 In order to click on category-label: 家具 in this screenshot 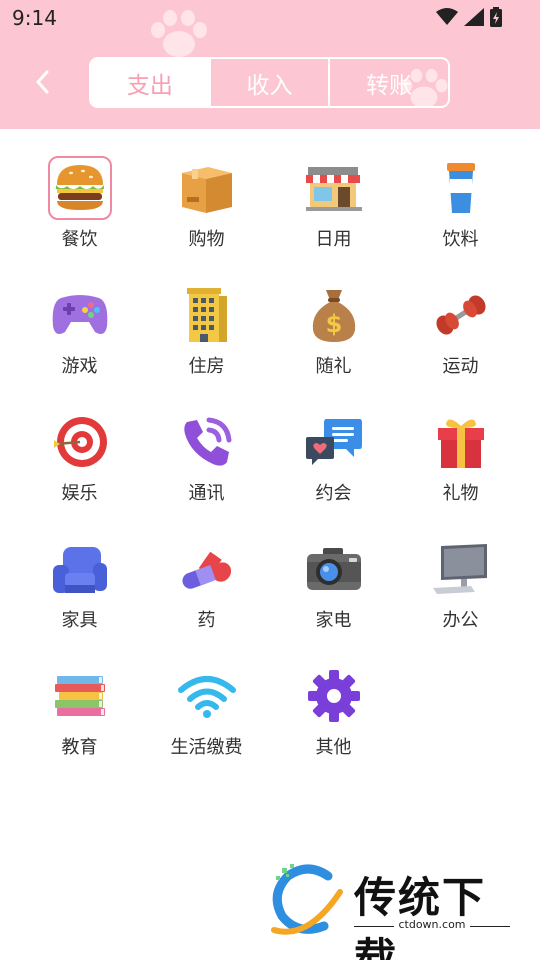, I will do `click(79, 620)`.